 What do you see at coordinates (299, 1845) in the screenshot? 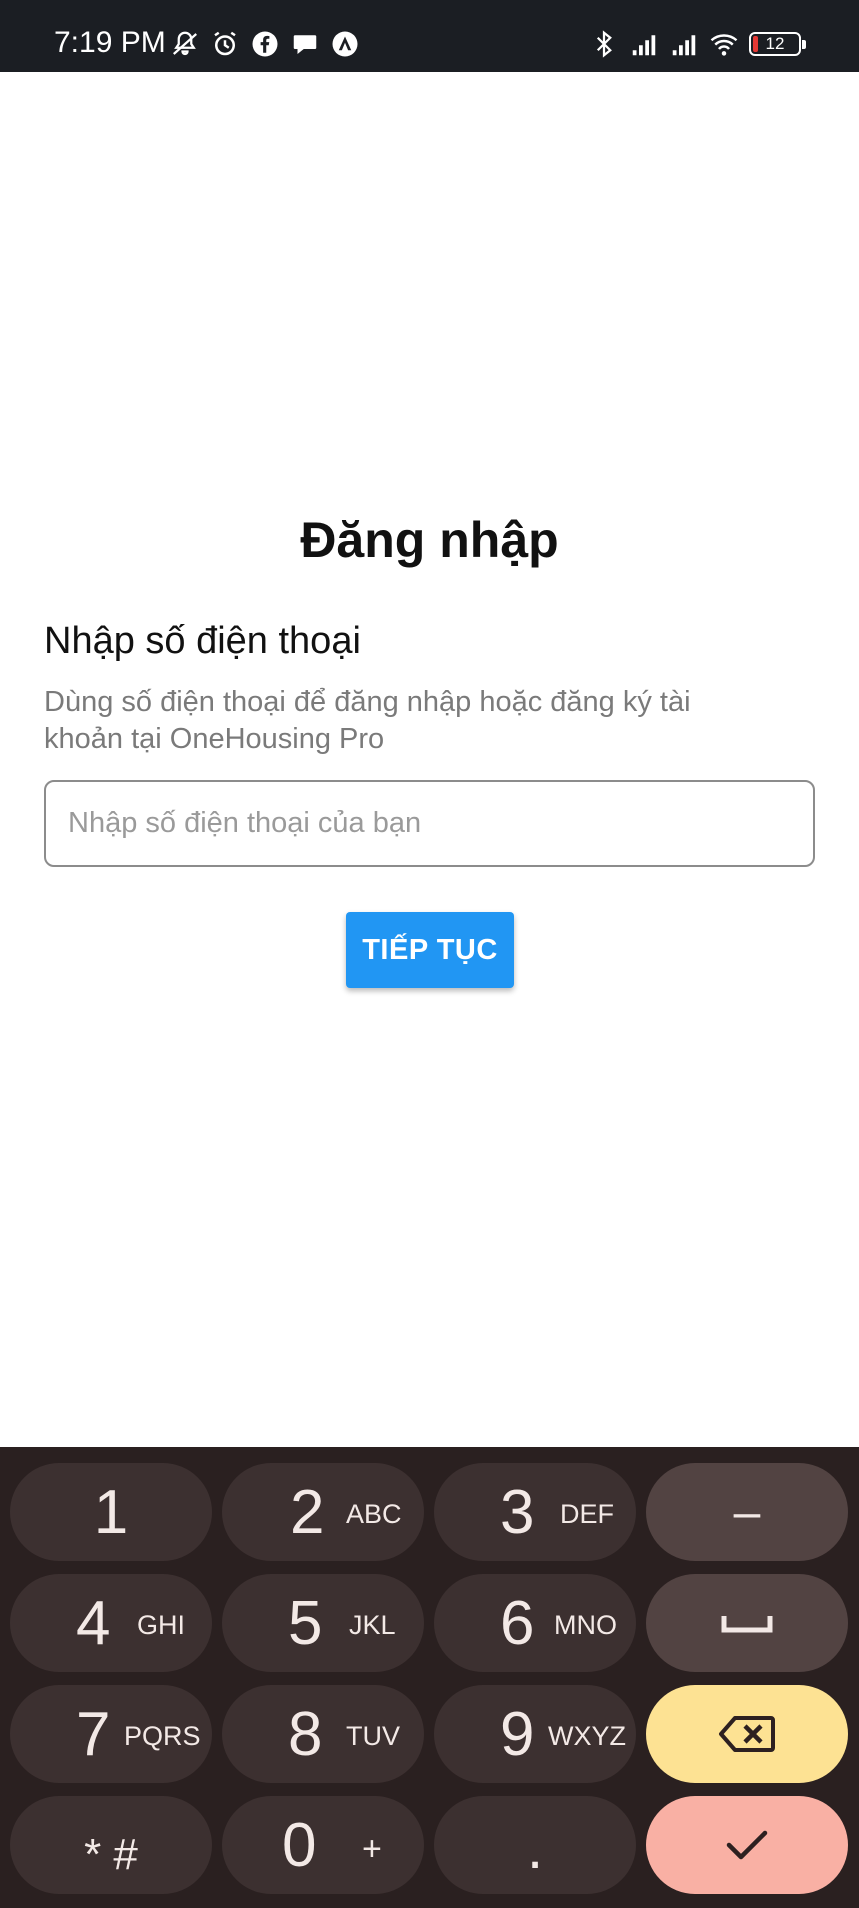
I see `key-digit: 0` at bounding box center [299, 1845].